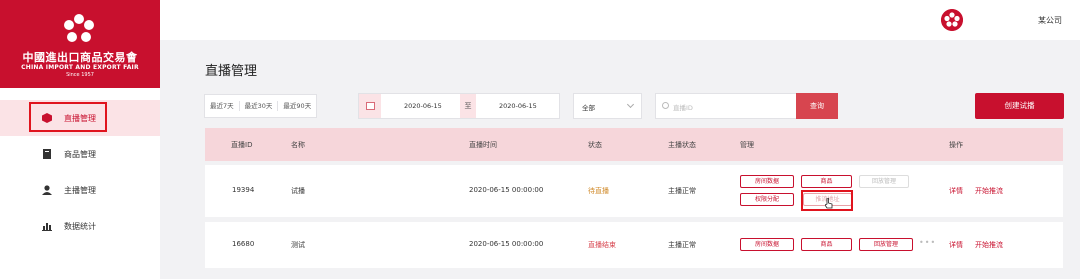 This screenshot has height=279, width=1080. I want to click on search-button: 查询, so click(817, 106).